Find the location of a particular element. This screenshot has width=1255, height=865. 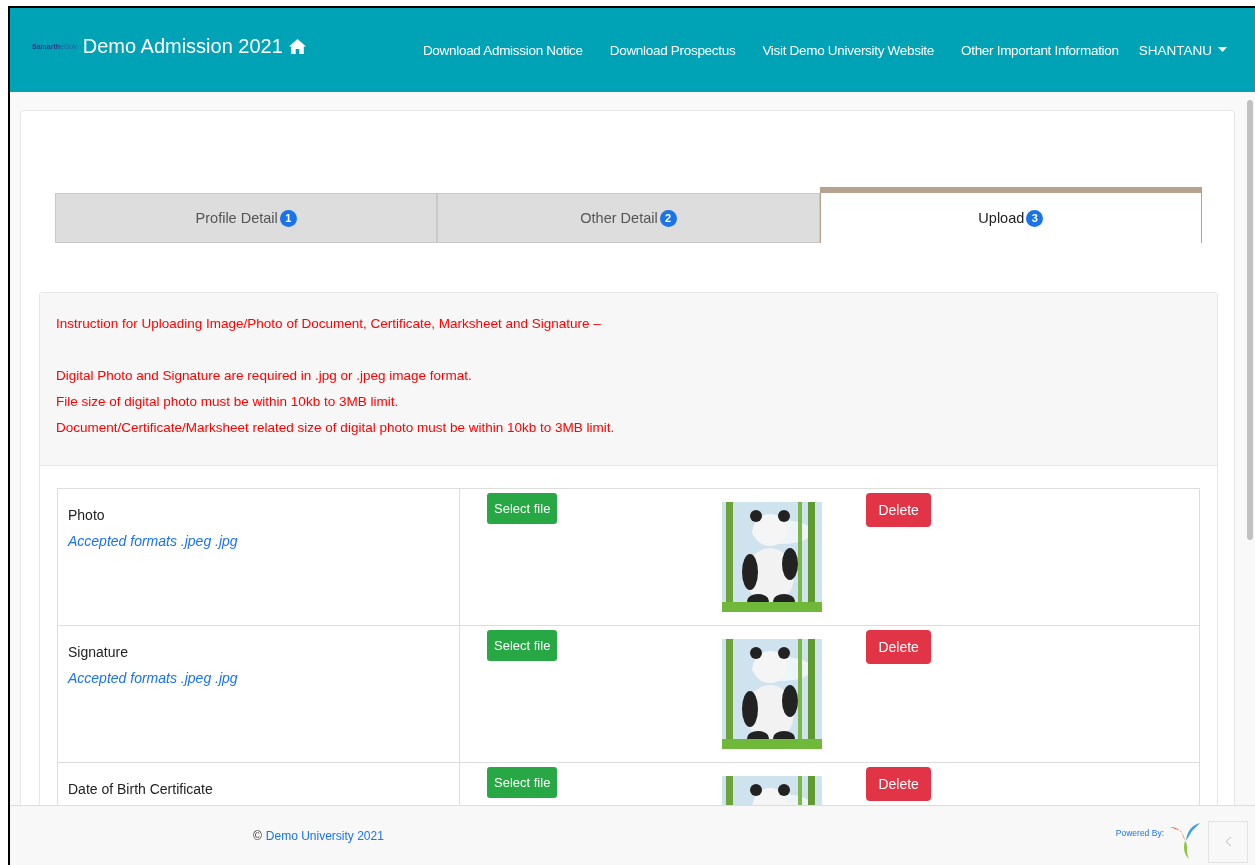

chevron-left-icon is located at coordinates (1228, 841).